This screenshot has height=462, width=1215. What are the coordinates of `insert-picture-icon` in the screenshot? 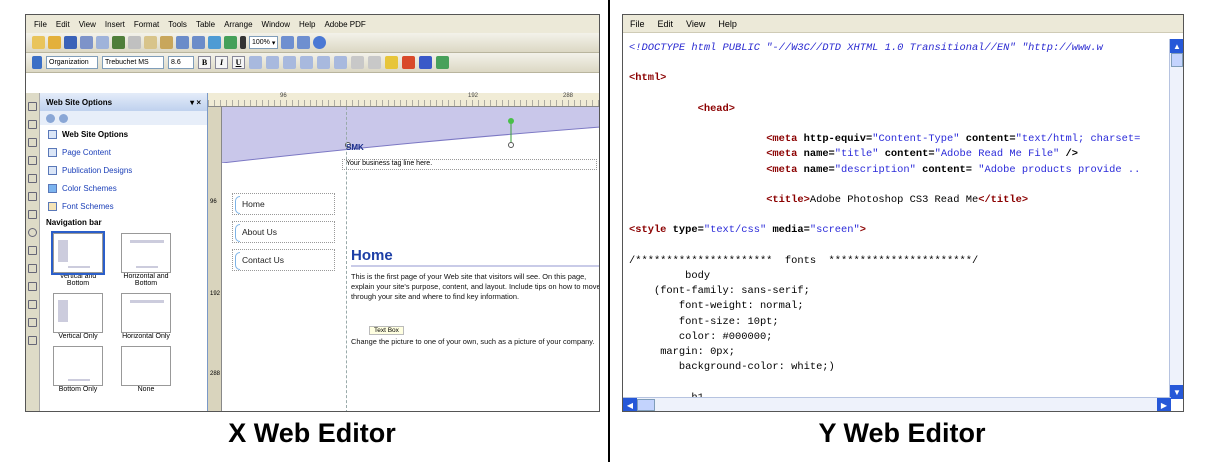 It's located at (214, 42).